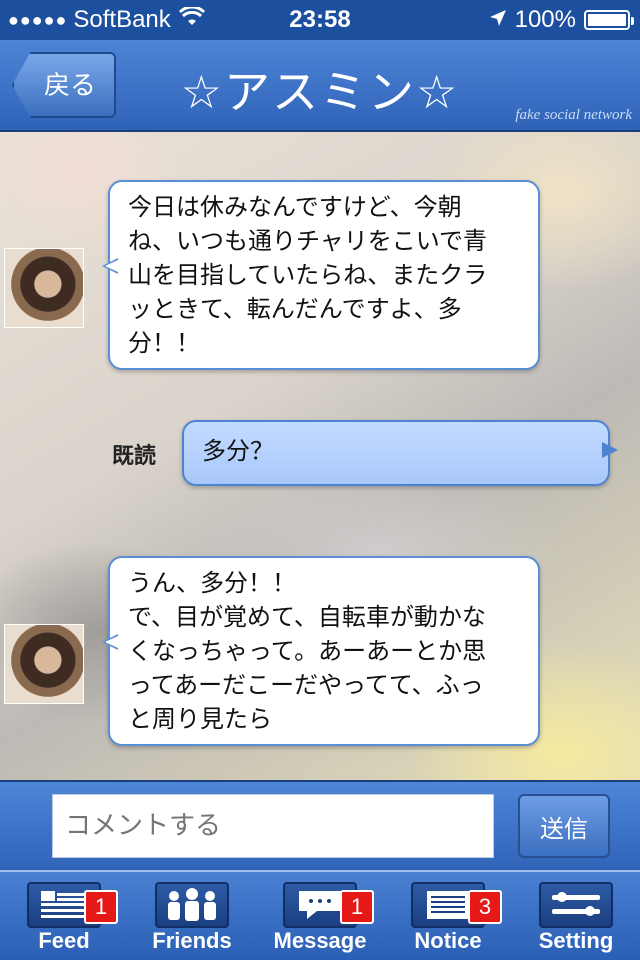 This screenshot has width=640, height=960. What do you see at coordinates (101, 907) in the screenshot?
I see `feed-badge: 1` at bounding box center [101, 907].